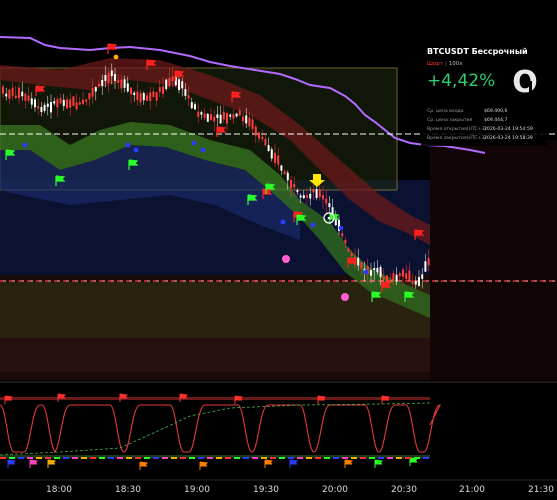  Describe the element at coordinates (496, 120) in the screenshot. I see `row-value: $69.444,7` at that location.